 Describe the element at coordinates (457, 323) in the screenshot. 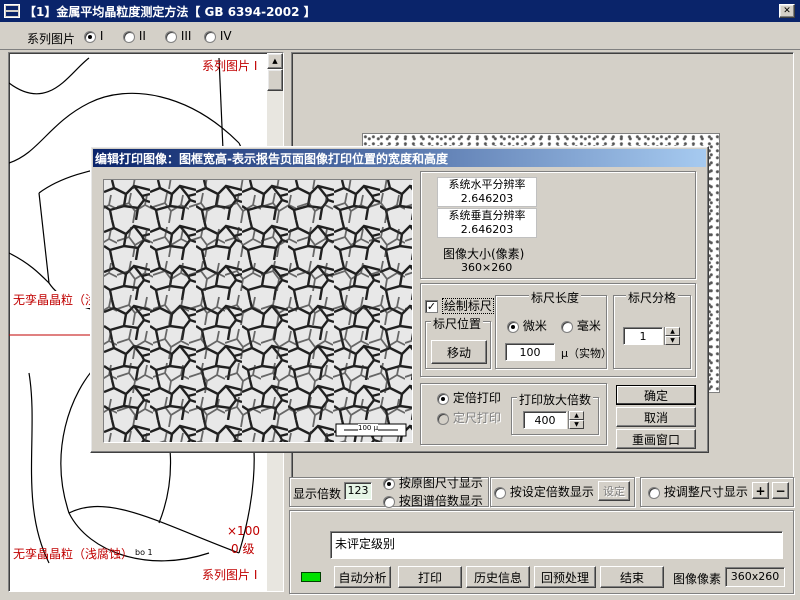

I see `scale-position-label: 标尺位置` at that location.